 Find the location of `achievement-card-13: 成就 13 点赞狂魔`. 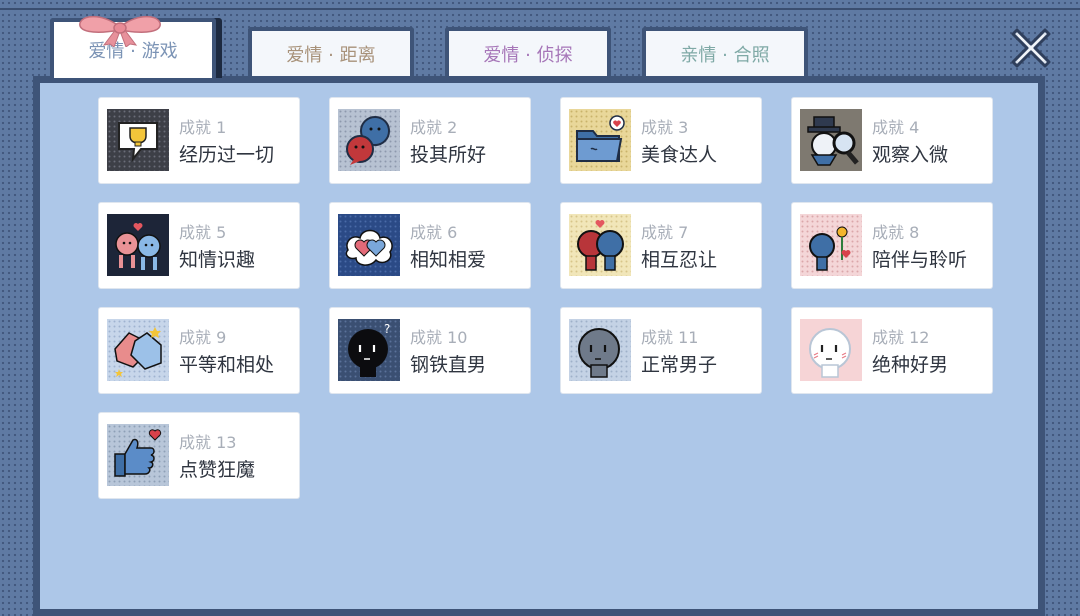

achievement-card-13: 成就 13 点赞狂魔 is located at coordinates (199, 455).